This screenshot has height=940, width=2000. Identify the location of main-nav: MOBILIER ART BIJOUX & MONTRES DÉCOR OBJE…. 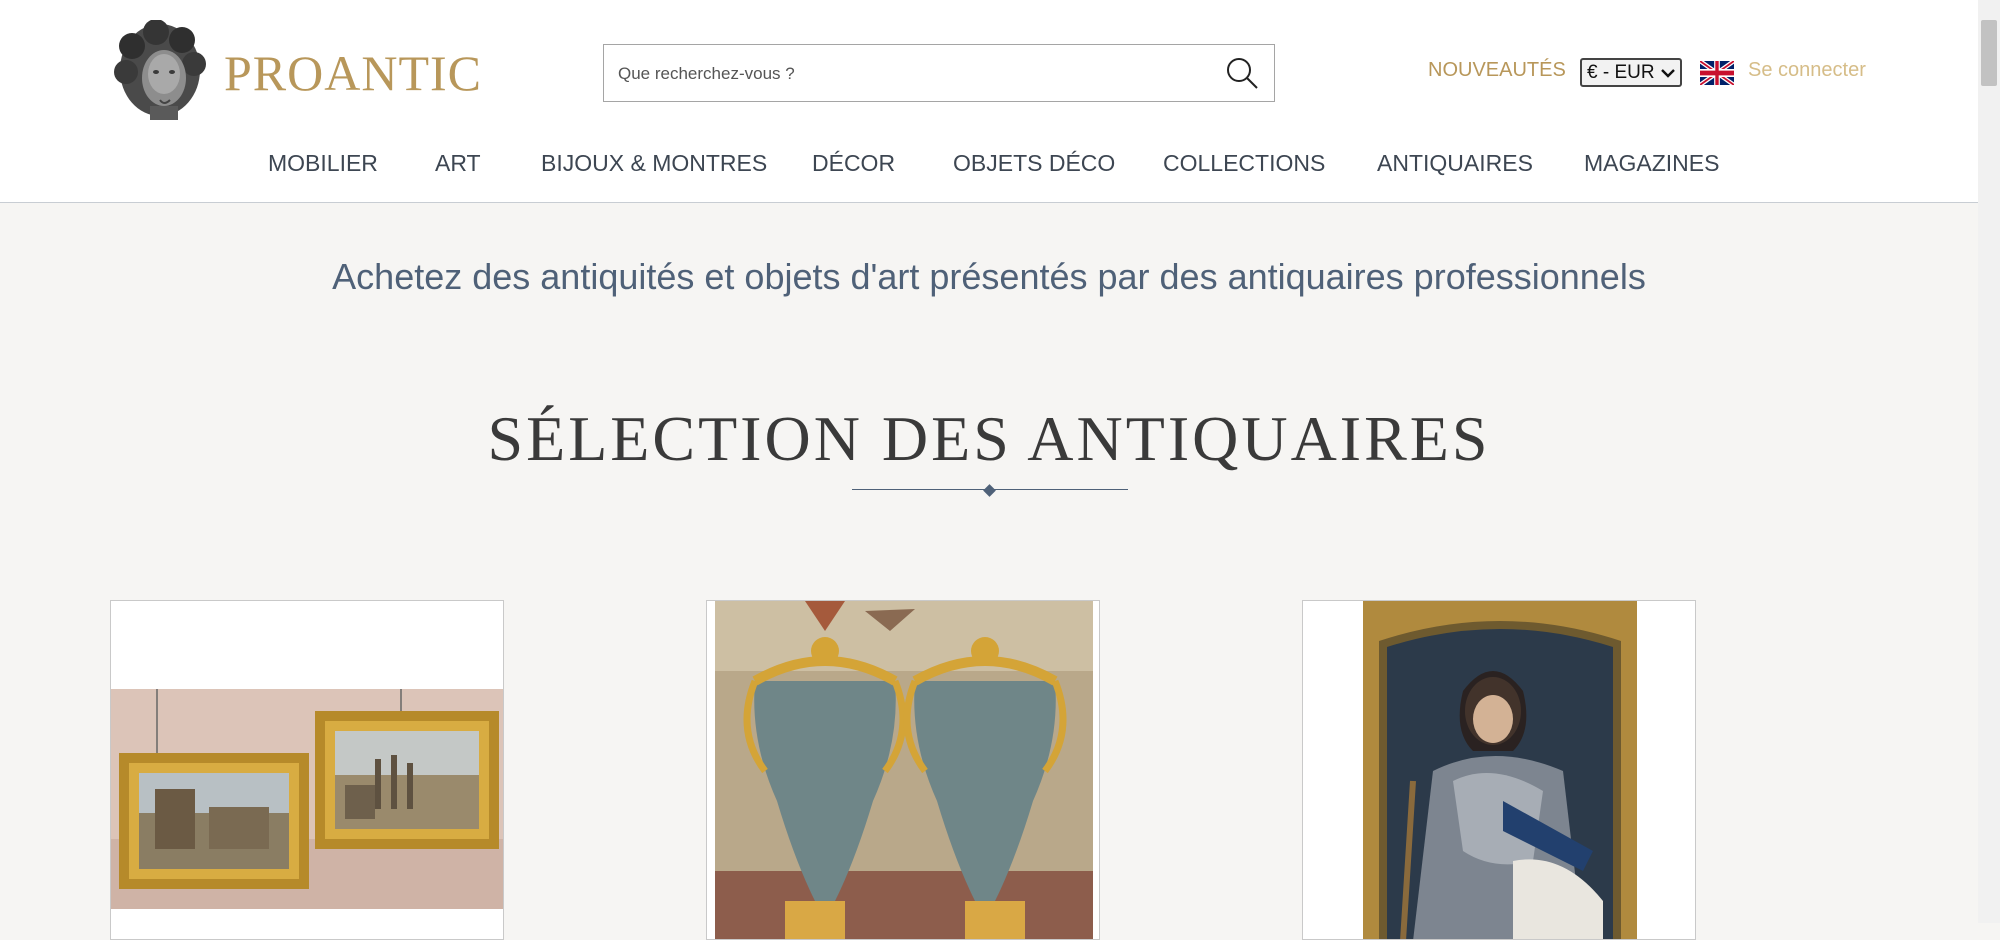
(989, 165).